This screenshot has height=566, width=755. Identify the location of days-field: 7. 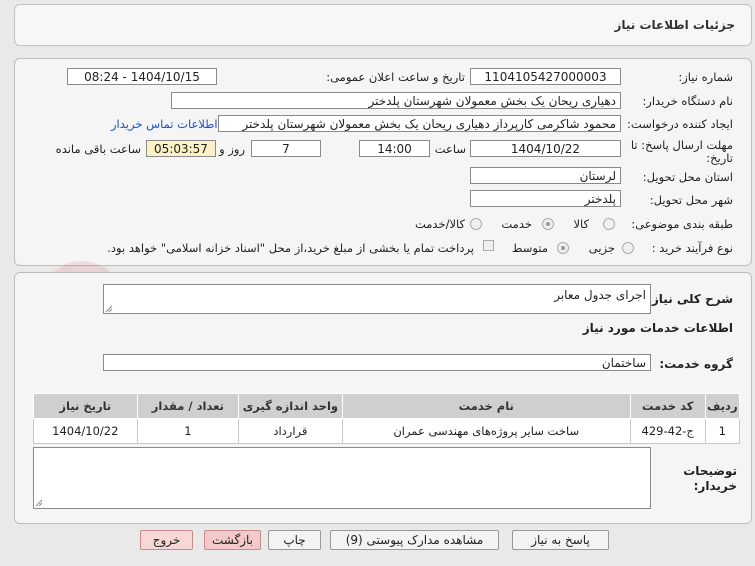
(286, 148).